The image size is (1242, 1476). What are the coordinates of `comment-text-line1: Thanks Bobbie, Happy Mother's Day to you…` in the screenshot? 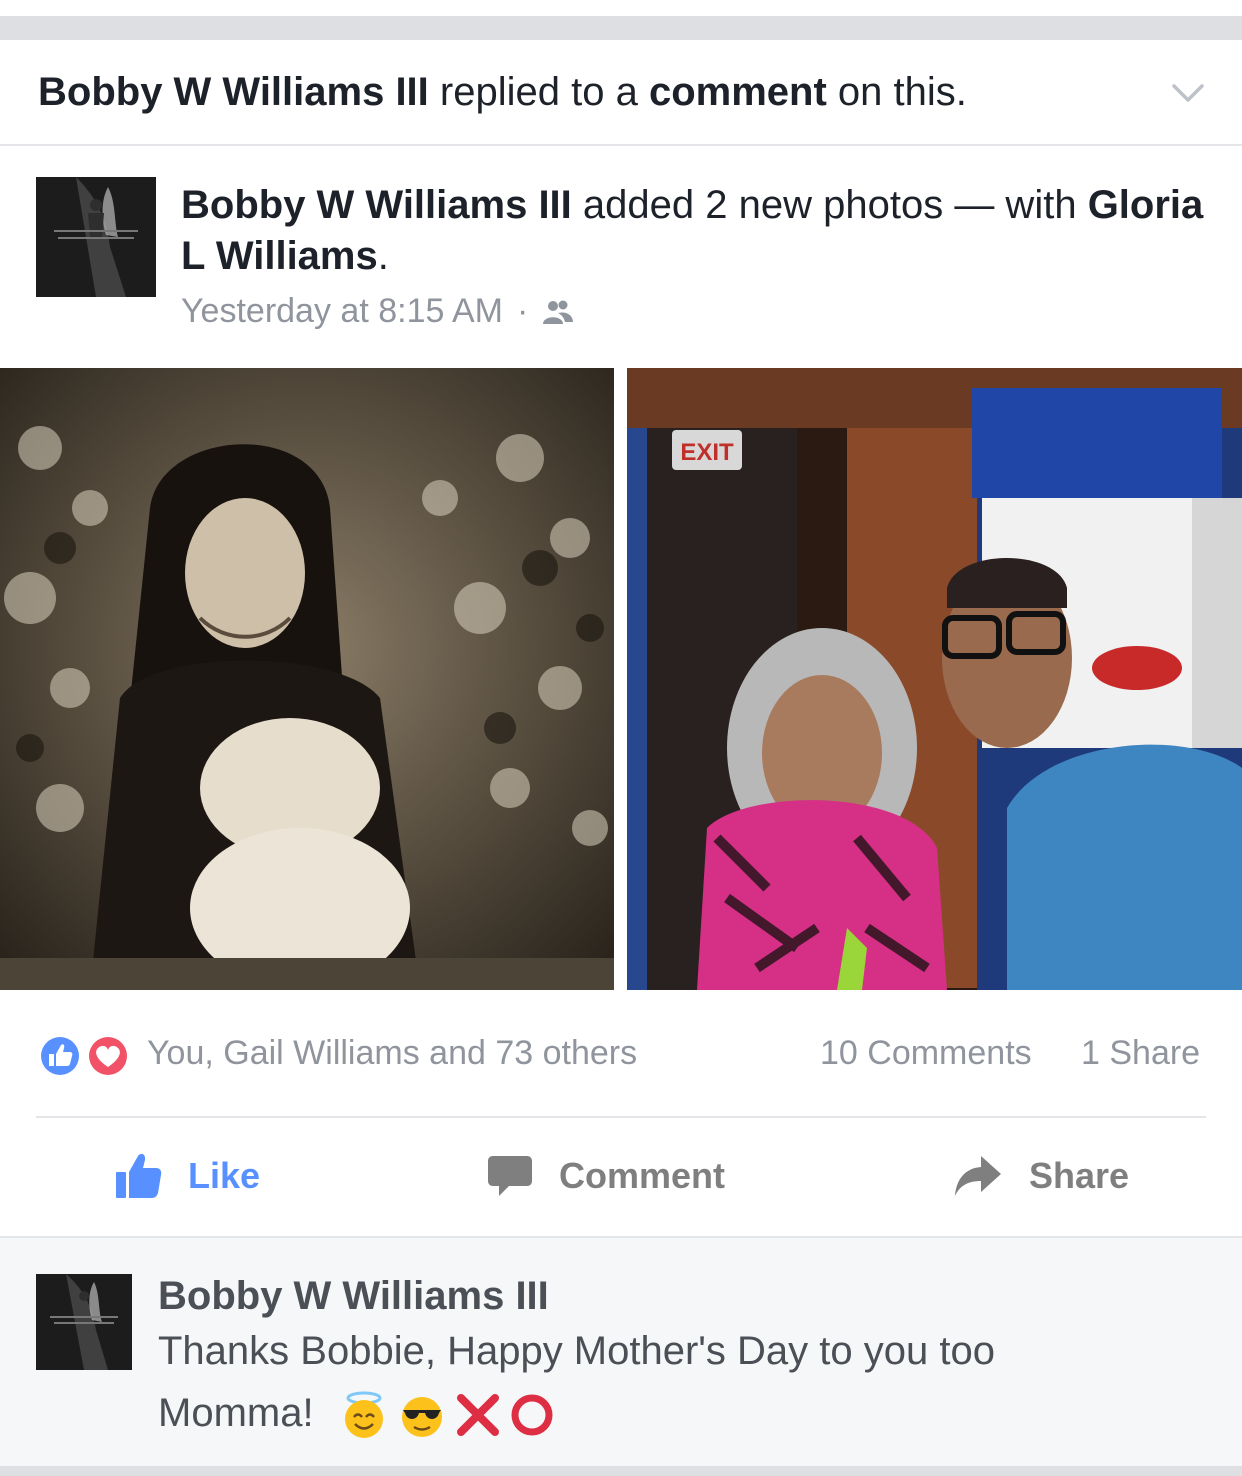 It's located at (576, 1351).